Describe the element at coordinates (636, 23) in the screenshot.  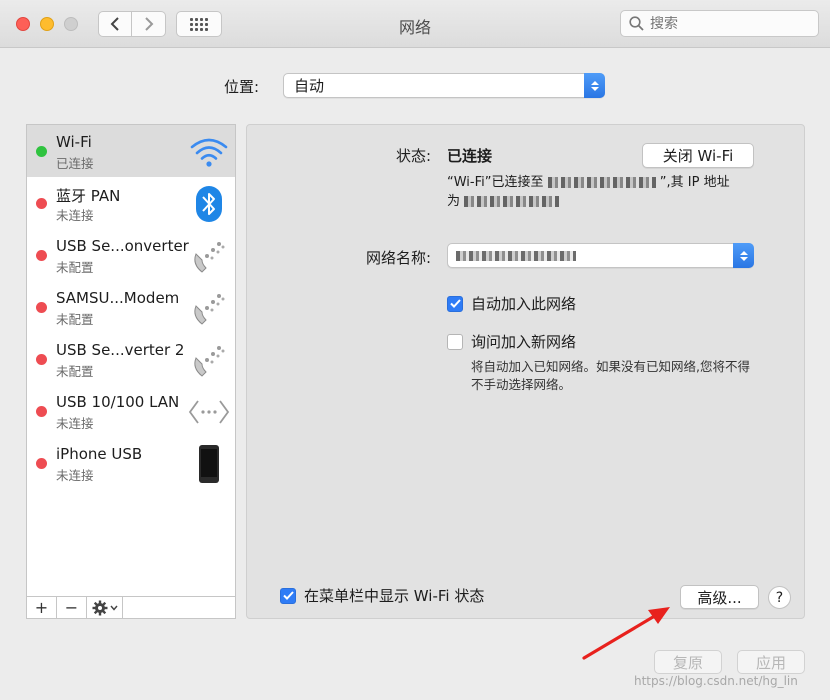
I see `search-icon` at that location.